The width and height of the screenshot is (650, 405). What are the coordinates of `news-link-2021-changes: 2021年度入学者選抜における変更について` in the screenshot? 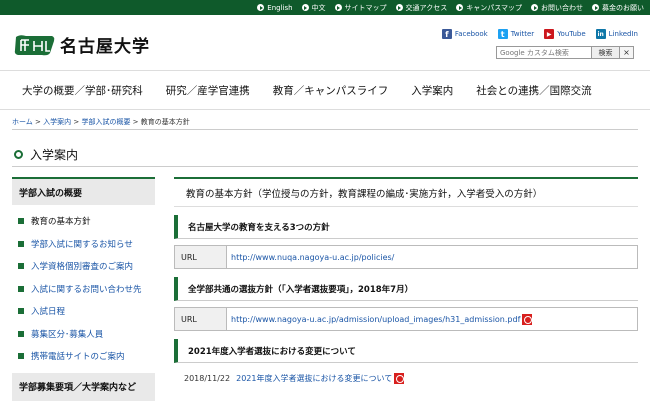 It's located at (314, 378).